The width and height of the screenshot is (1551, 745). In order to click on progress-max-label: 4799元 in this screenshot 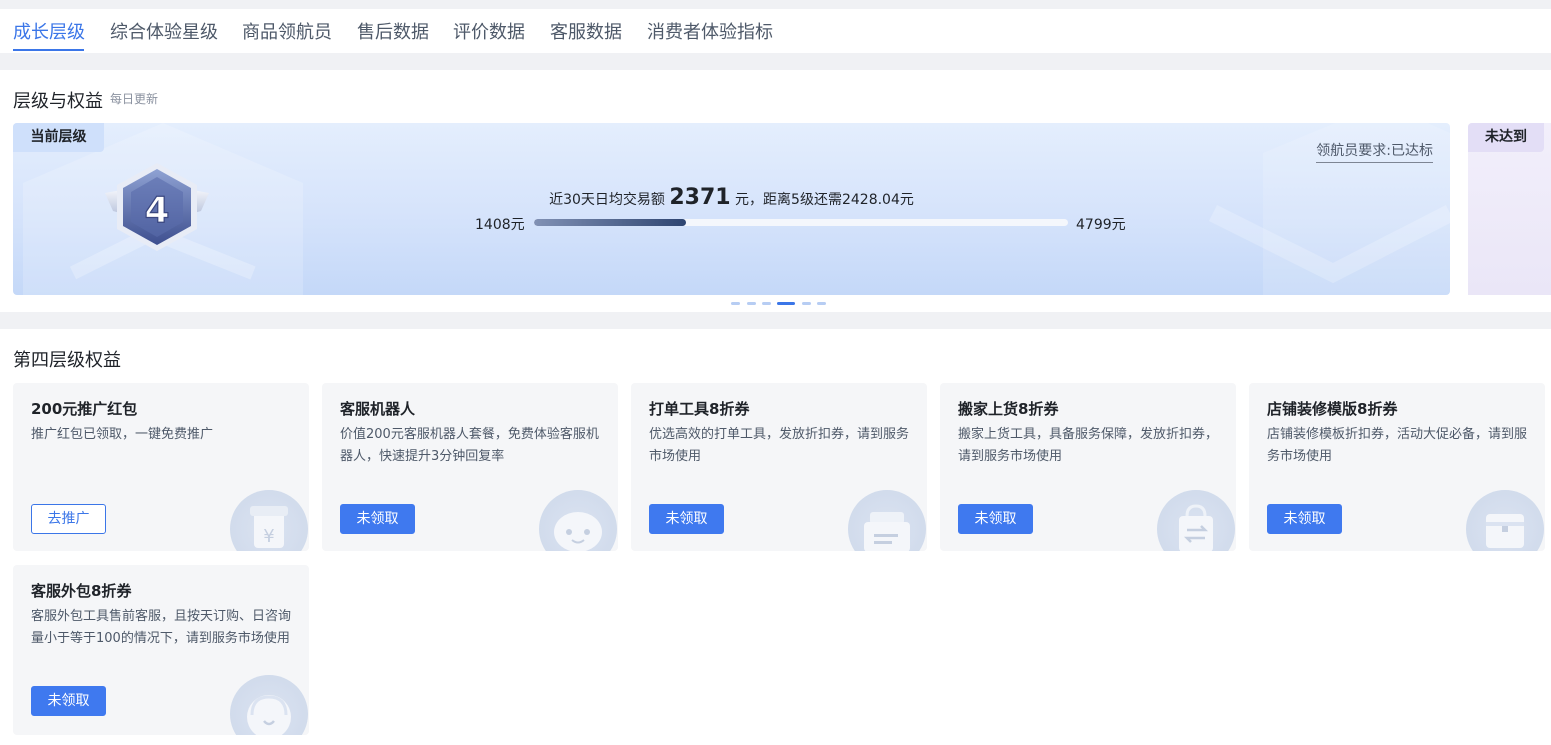, I will do `click(1101, 225)`.